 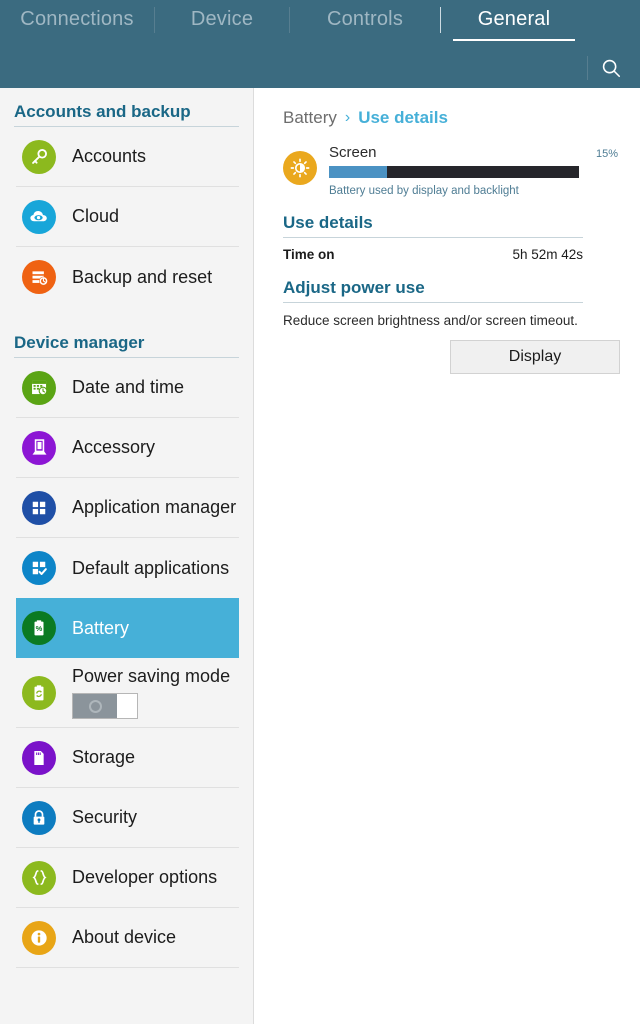 I want to click on chevron-right-icon: ›, so click(x=347, y=117).